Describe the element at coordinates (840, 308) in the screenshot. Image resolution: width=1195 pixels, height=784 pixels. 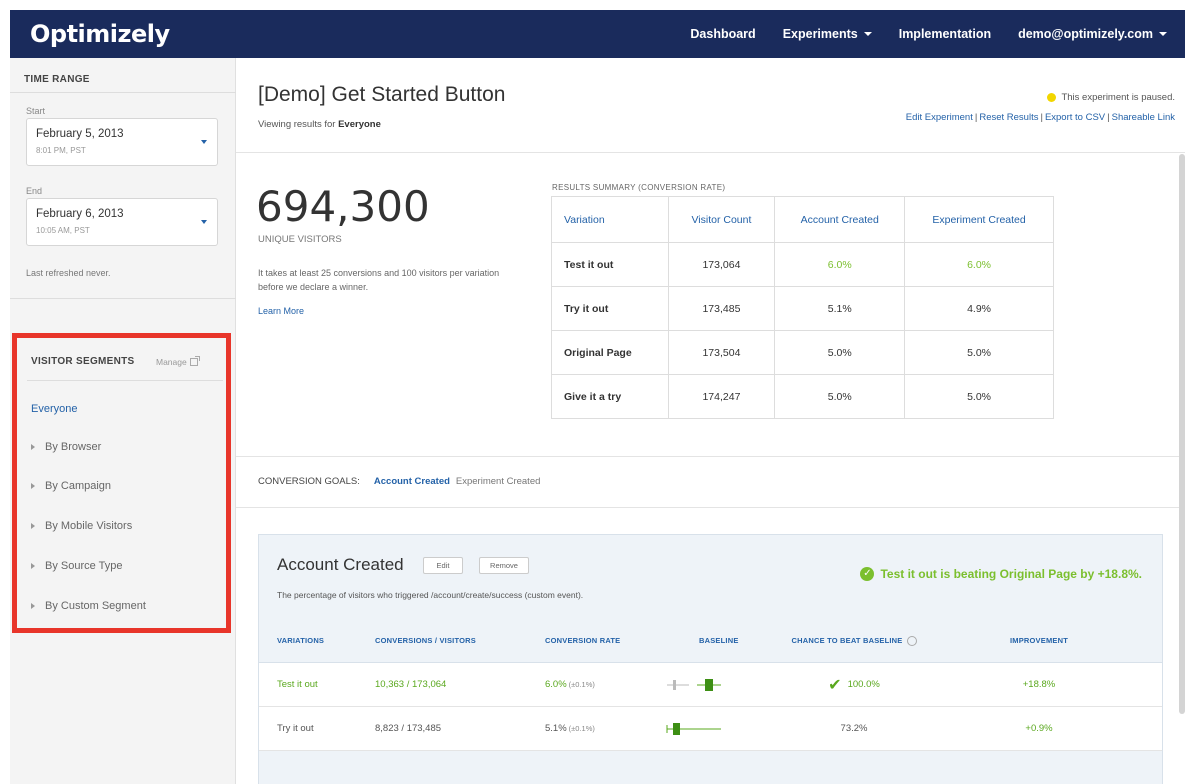
I see `account-created-rate: 5.1%` at that location.